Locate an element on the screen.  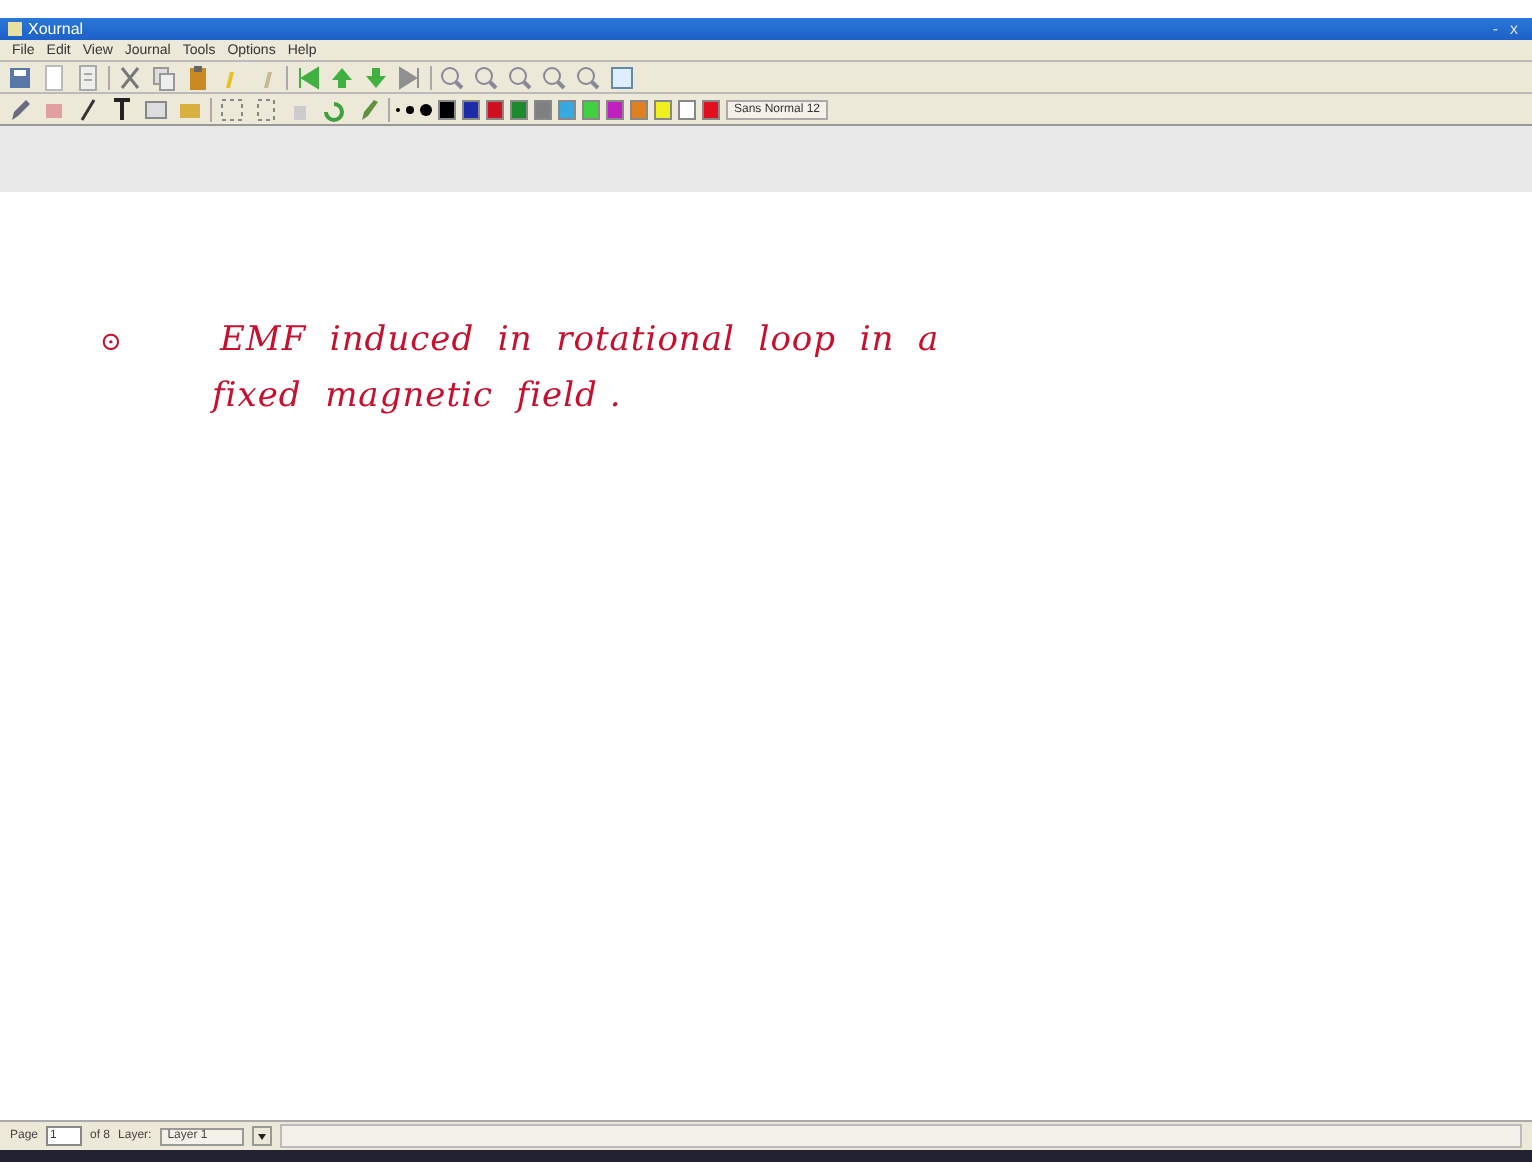
app-icon is located at coordinates (15, 29).